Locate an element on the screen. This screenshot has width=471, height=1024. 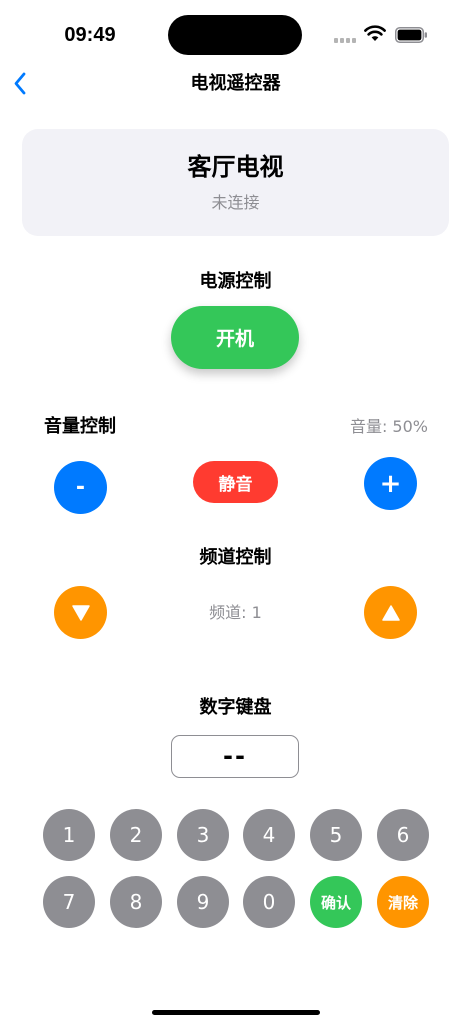
triangle-down-icon is located at coordinates (80, 612).